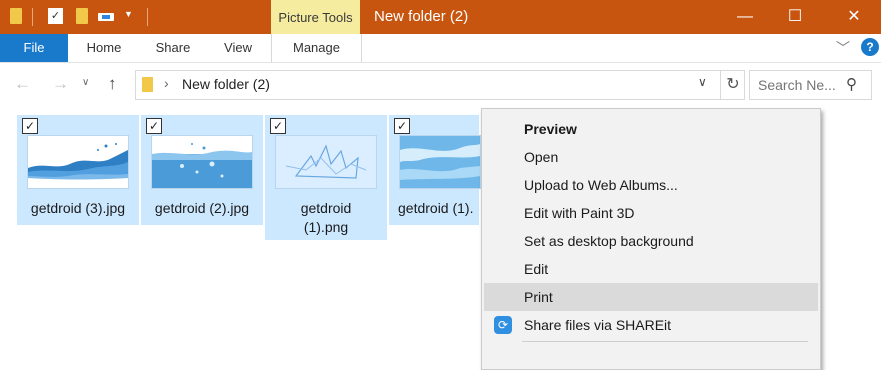 Image resolution: width=881 pixels, height=370 pixels. I want to click on shareit-icon: ⟳, so click(503, 325).